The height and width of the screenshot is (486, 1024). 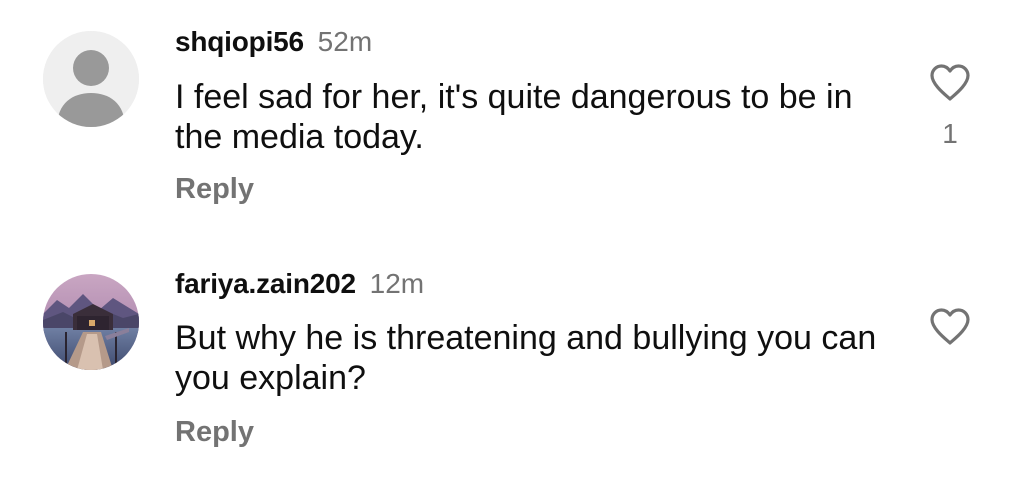 I want to click on timestamp: 52m, so click(x=345, y=41).